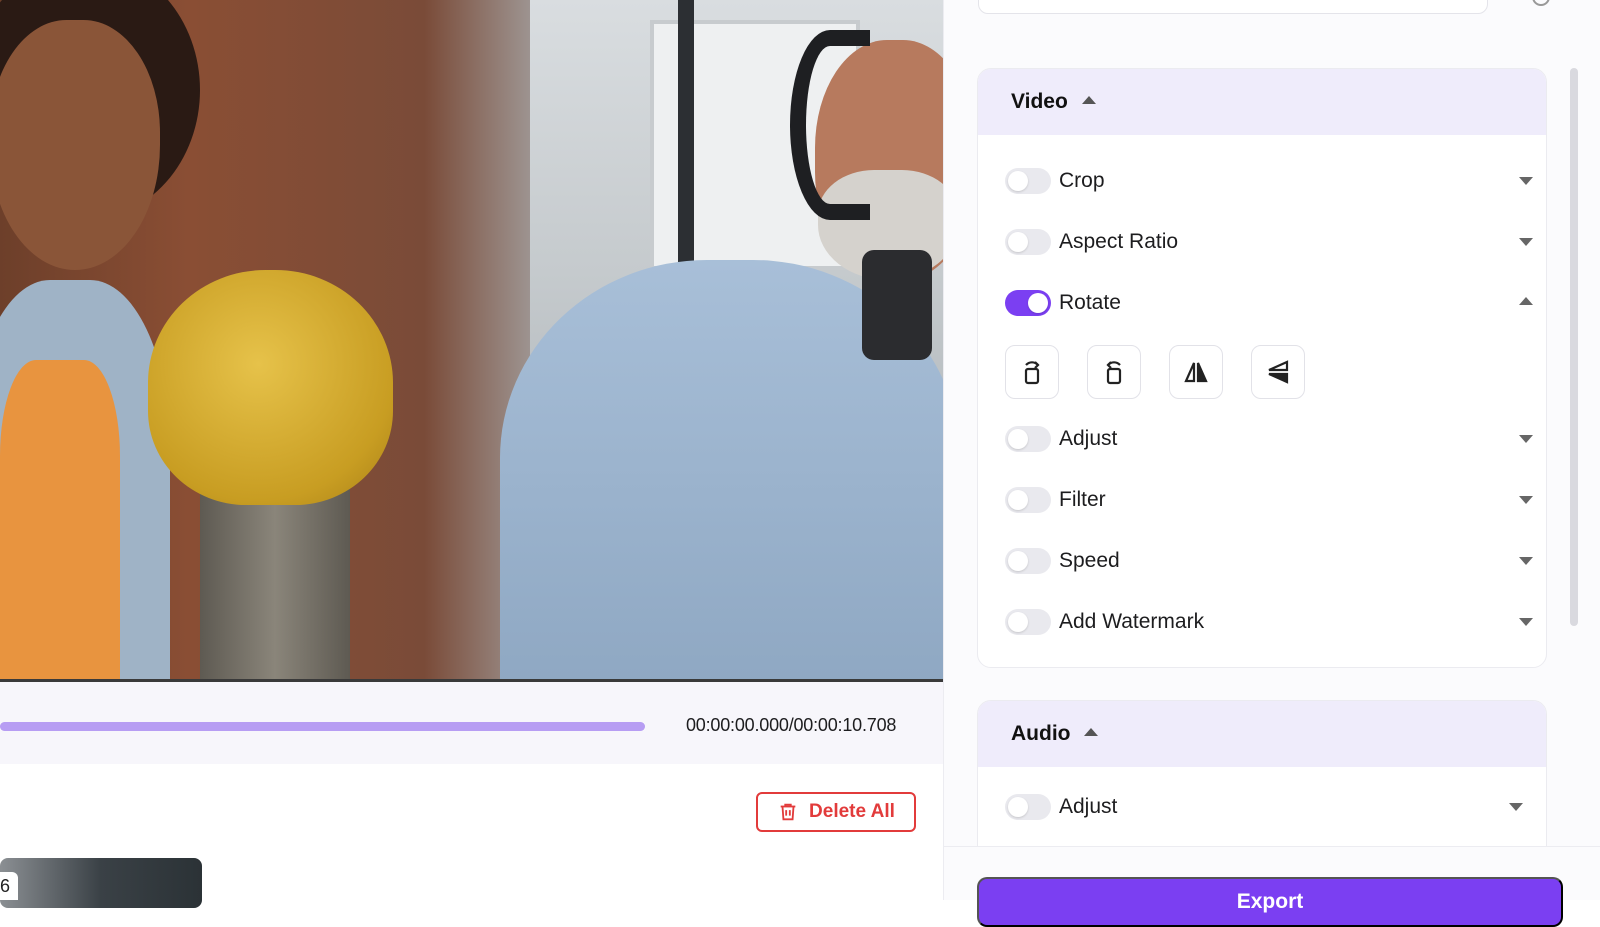 The image size is (1600, 927). I want to click on video-headphones, so click(830, 125).